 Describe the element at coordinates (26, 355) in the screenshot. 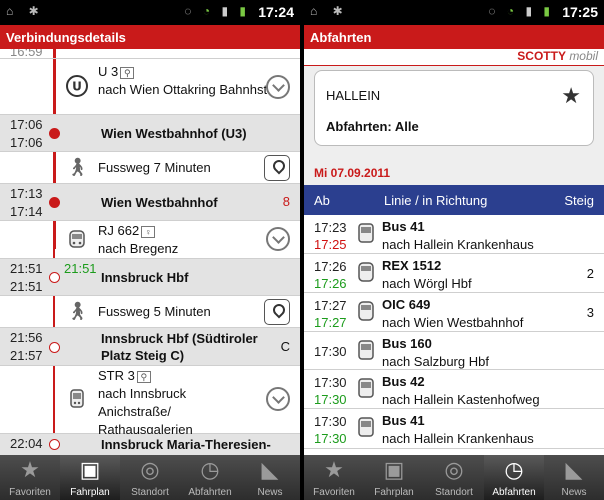

I see `departure-time: 21:57` at that location.